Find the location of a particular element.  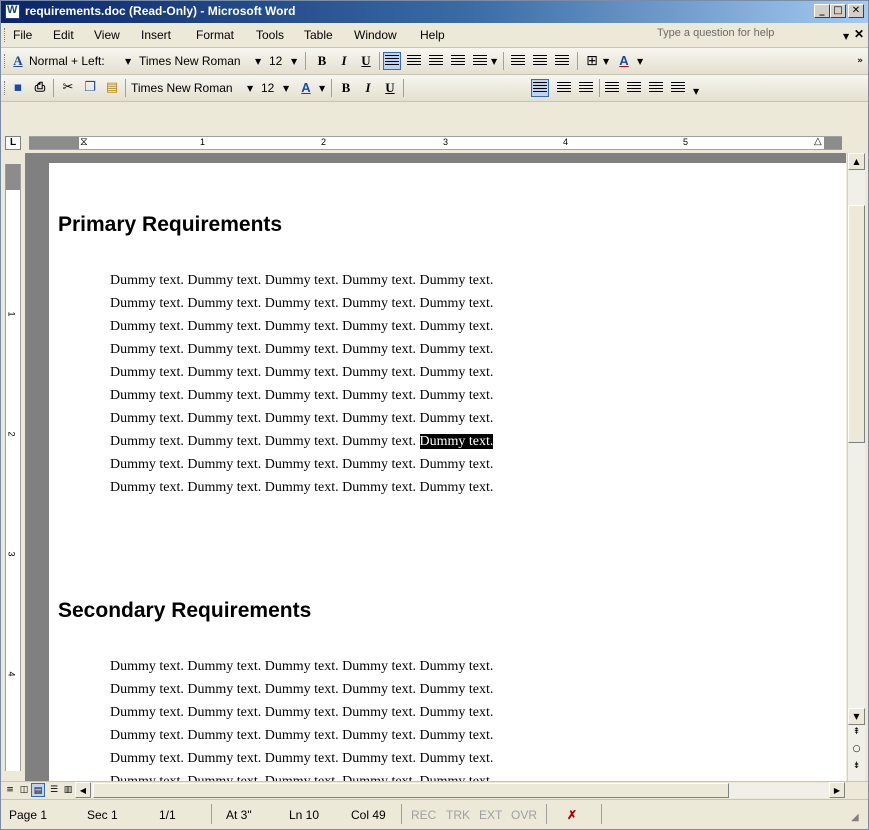

underline-icon: U is located at coordinates (366, 61).